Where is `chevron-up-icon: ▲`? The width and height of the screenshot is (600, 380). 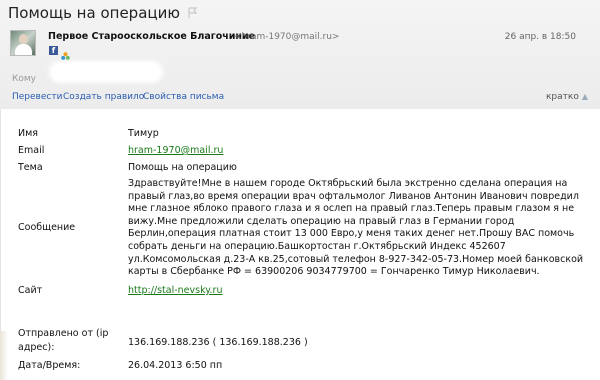 chevron-up-icon: ▲ is located at coordinates (584, 96).